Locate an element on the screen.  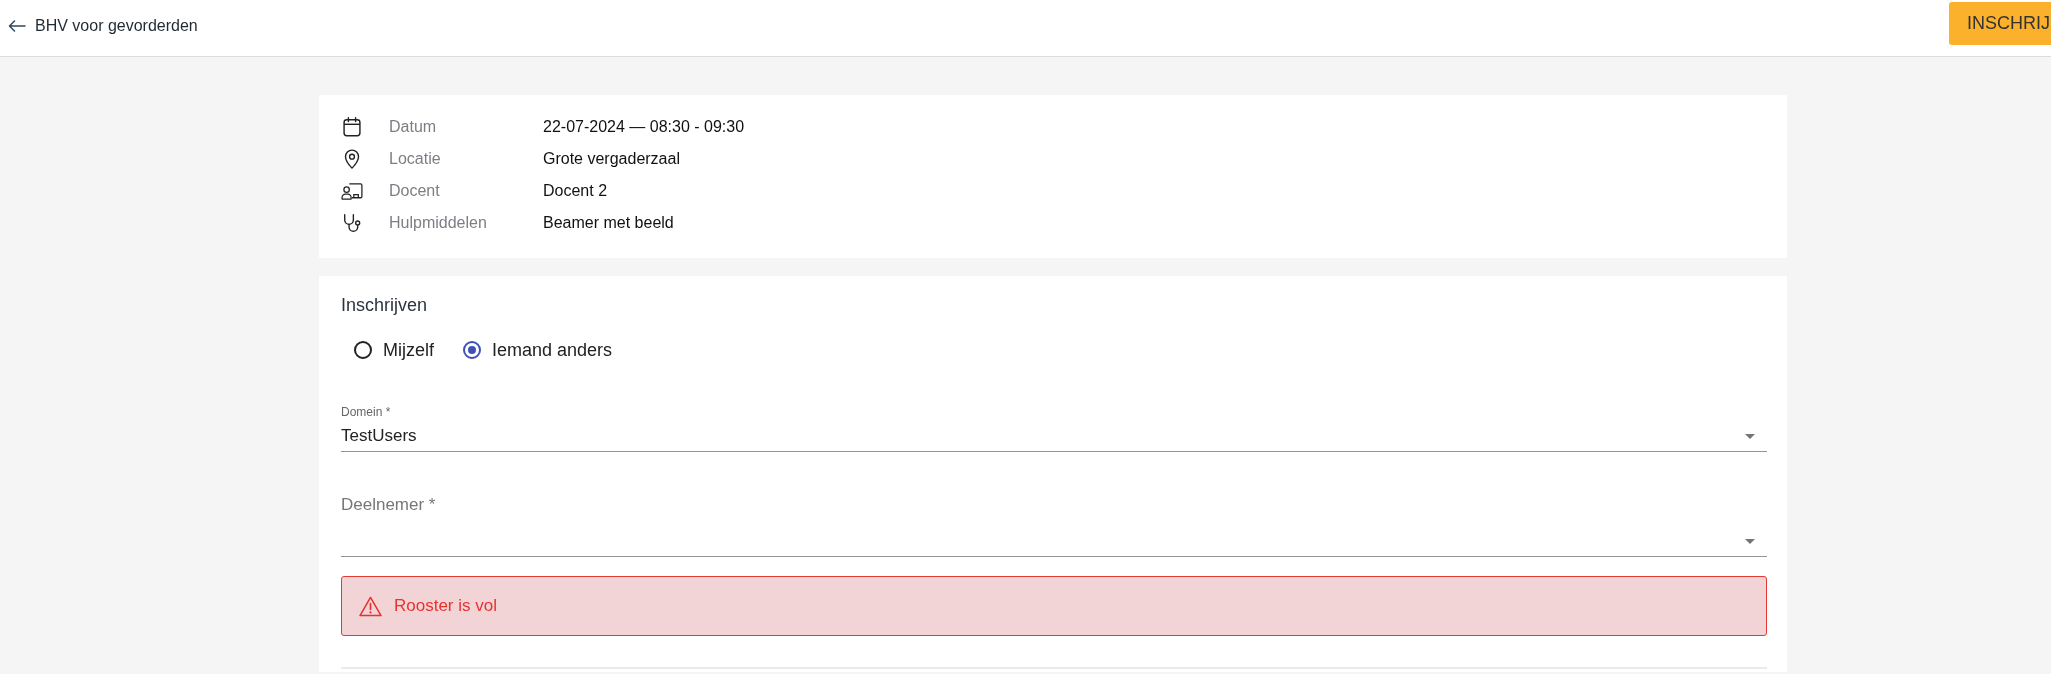
dropdown-field: Domein * TestUsers is located at coordinates (1054, 428).